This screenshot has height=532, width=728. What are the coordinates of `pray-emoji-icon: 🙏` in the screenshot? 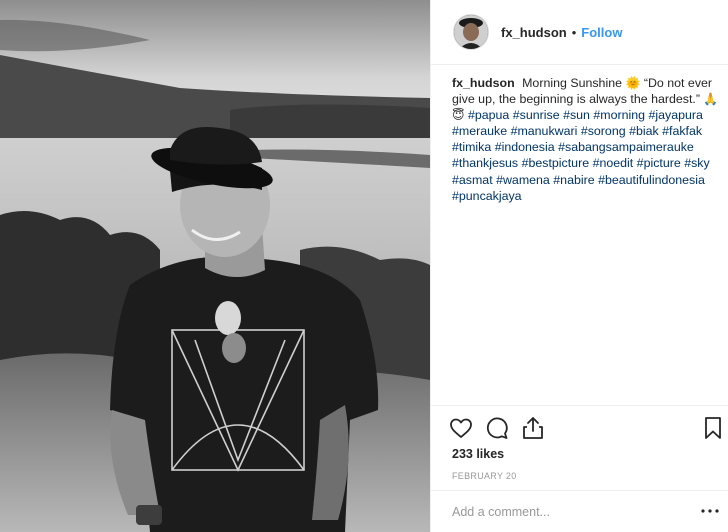 It's located at (711, 99).